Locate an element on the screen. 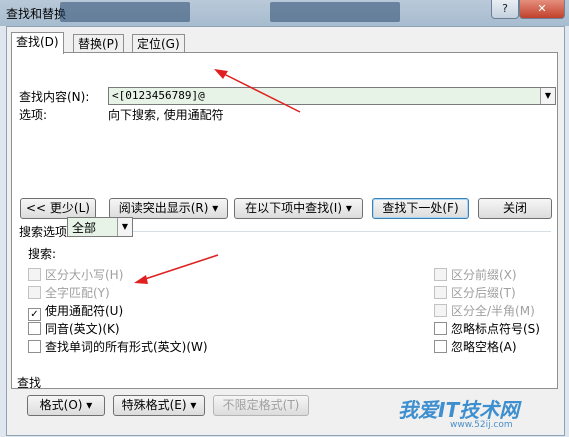 This screenshot has width=569, height=437. tab-find: 查找(D) is located at coordinates (37, 43).